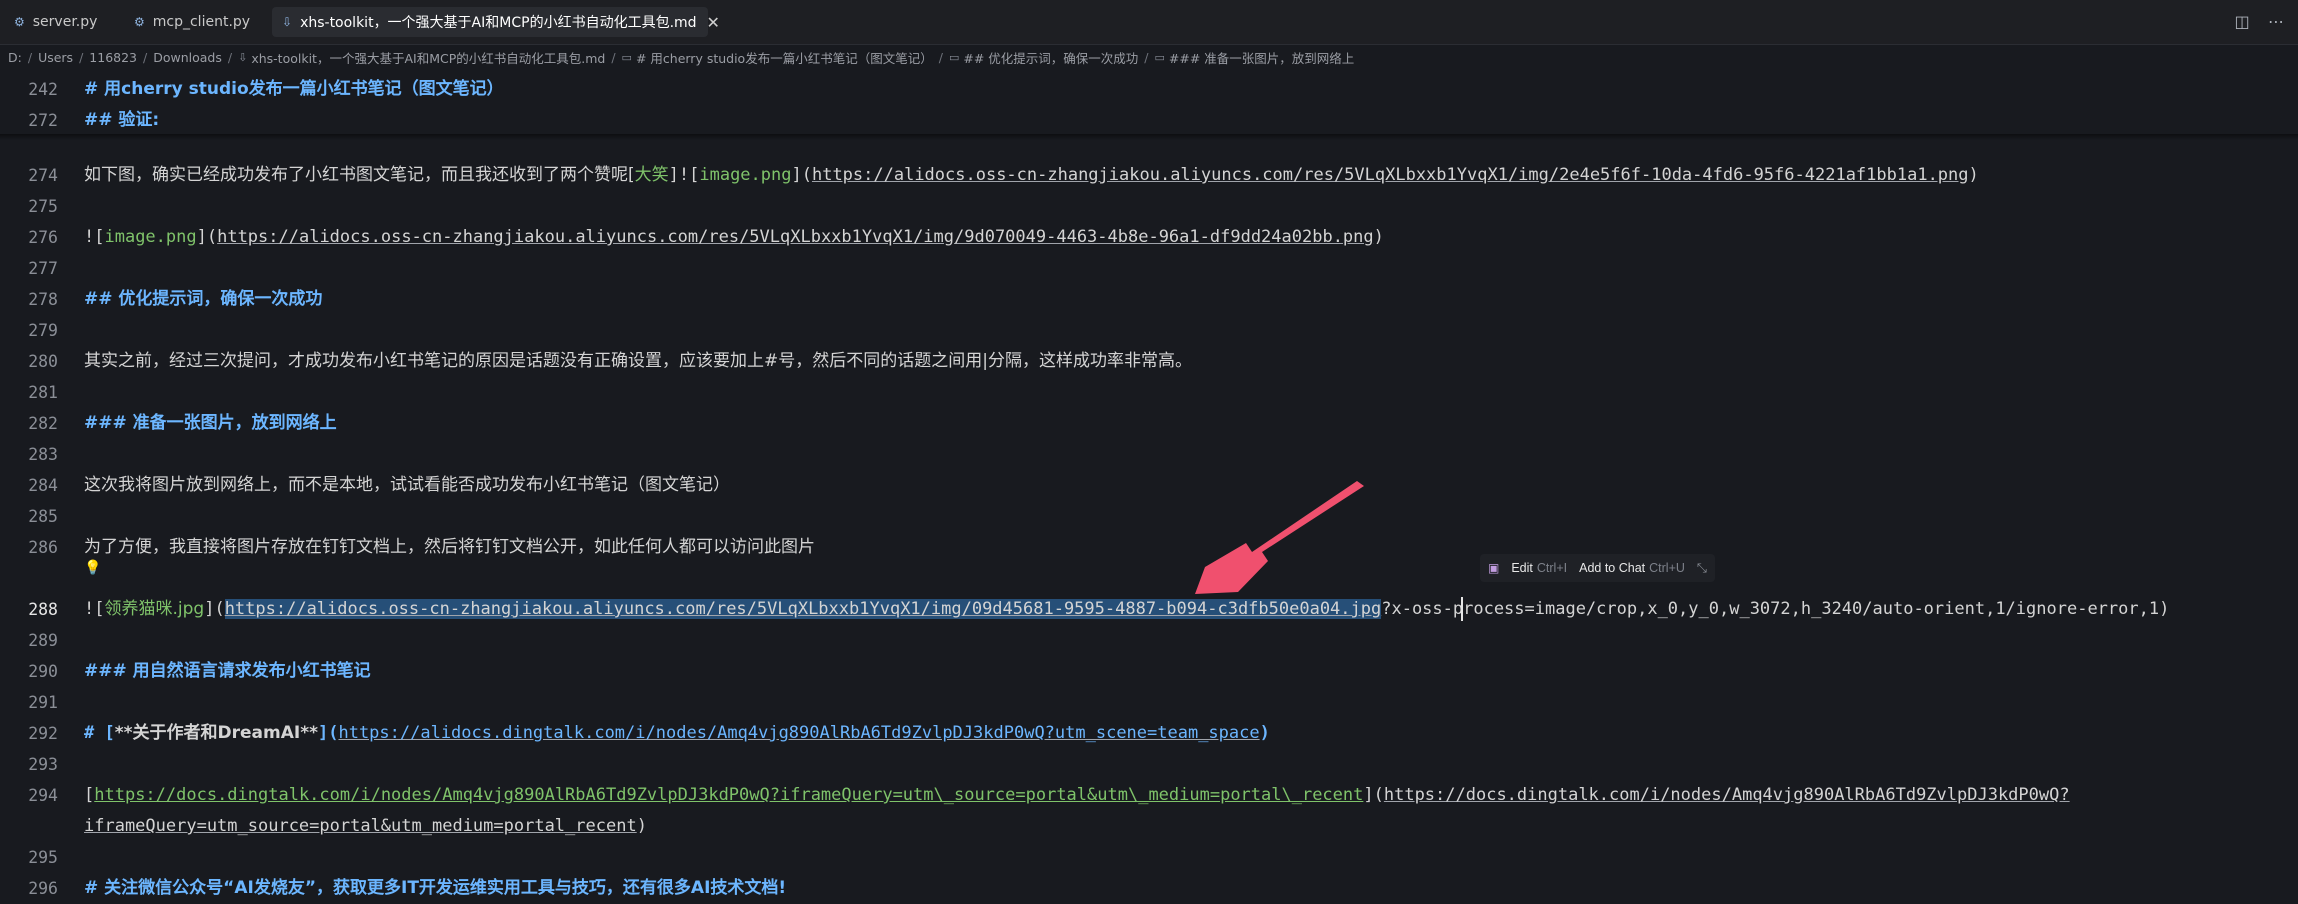  Describe the element at coordinates (287, 22) in the screenshot. I see `markdown-icon: ⇩` at that location.